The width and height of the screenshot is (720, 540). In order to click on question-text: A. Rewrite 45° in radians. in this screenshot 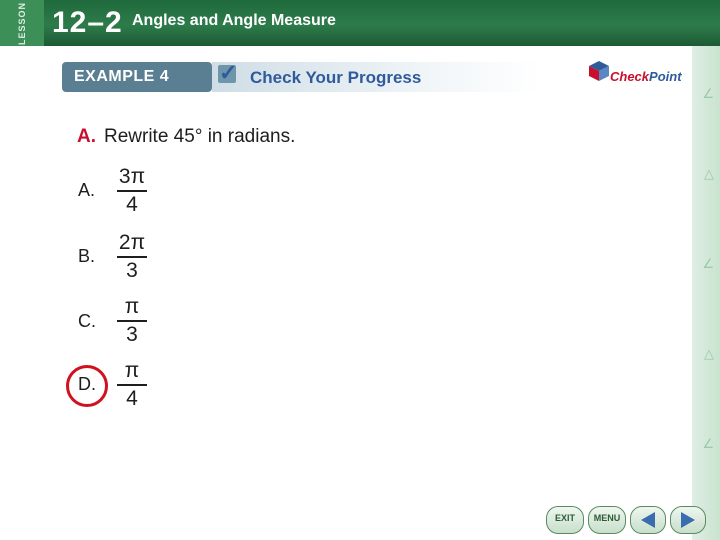, I will do `click(186, 137)`.